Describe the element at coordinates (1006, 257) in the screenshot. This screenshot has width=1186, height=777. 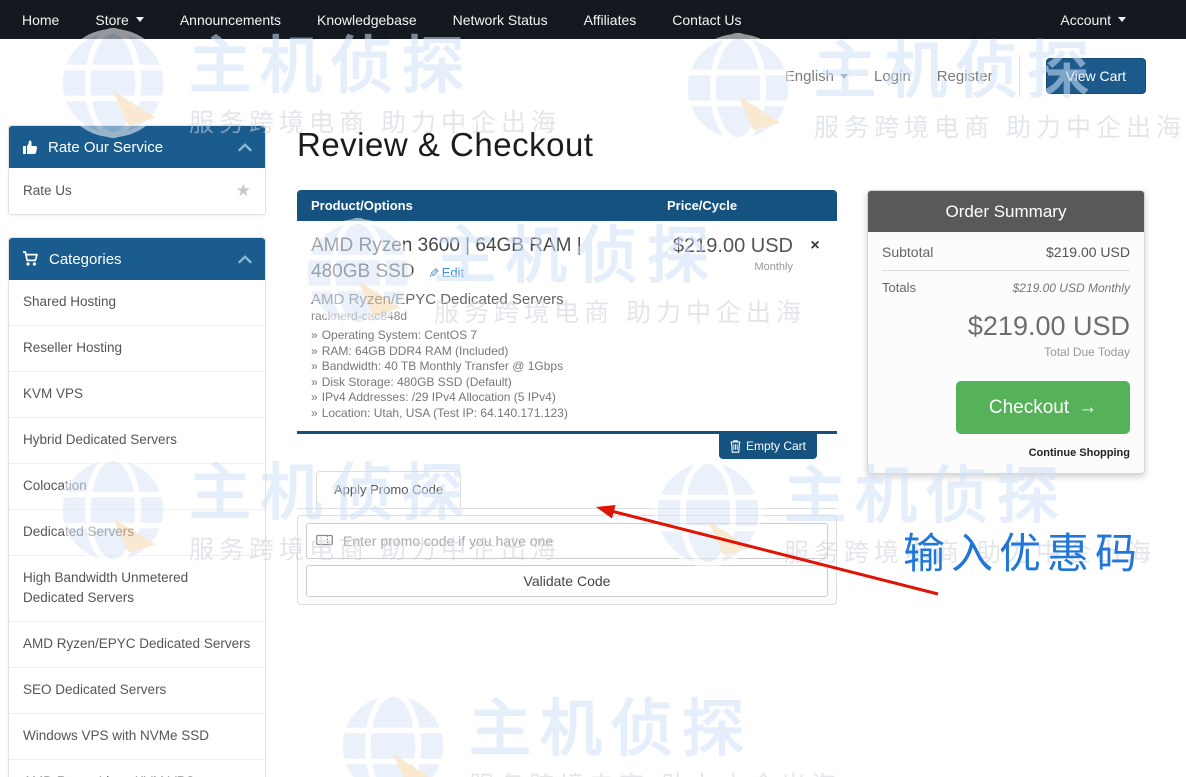
I see `subtotal-row: Subtotal $219.00 USD` at that location.